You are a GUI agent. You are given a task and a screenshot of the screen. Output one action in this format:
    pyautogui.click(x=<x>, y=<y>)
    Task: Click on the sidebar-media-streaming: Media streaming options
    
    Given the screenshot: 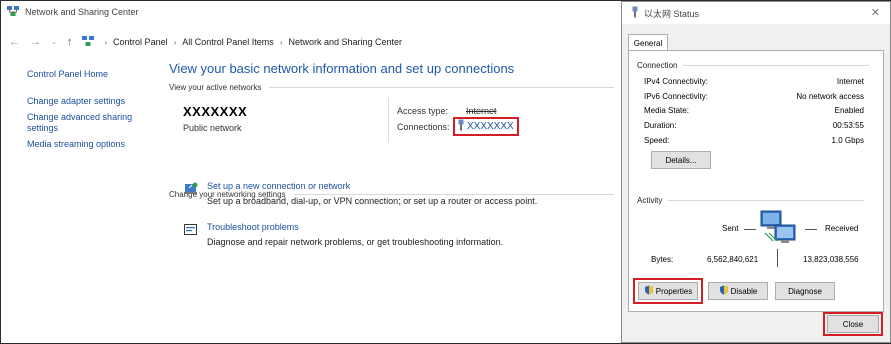 What is the action you would take?
    pyautogui.click(x=92, y=144)
    